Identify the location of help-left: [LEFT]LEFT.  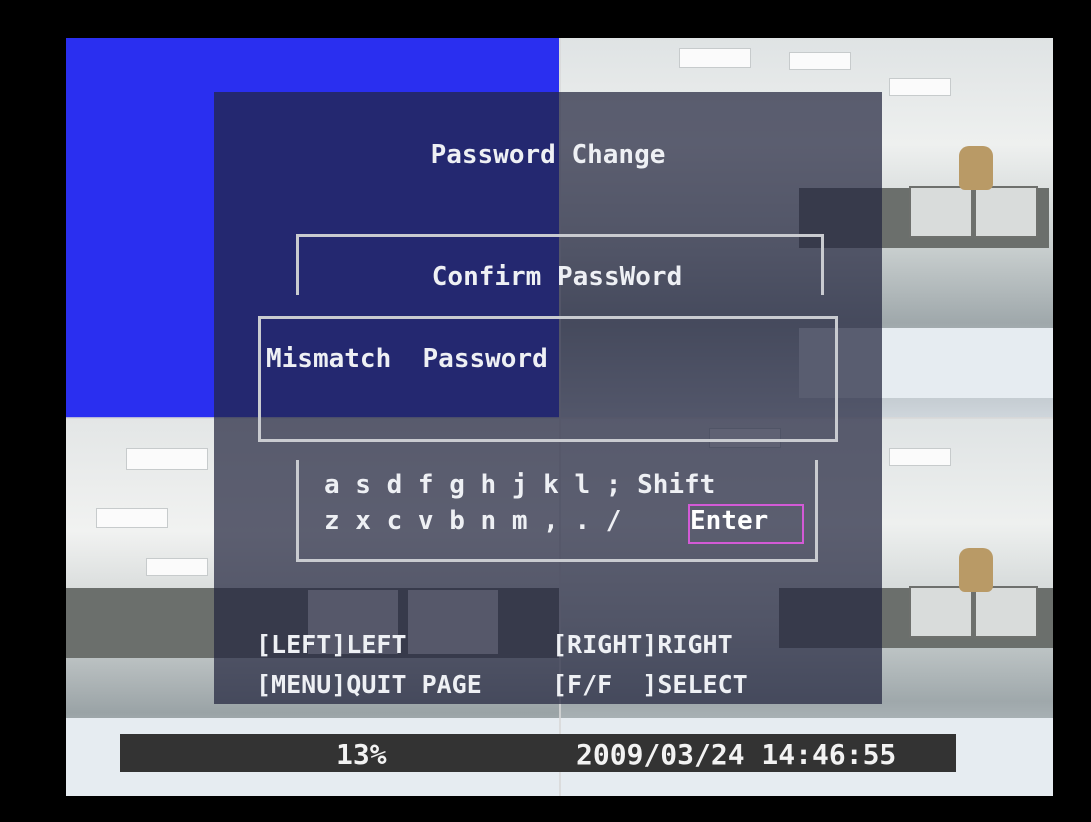
(331, 644).